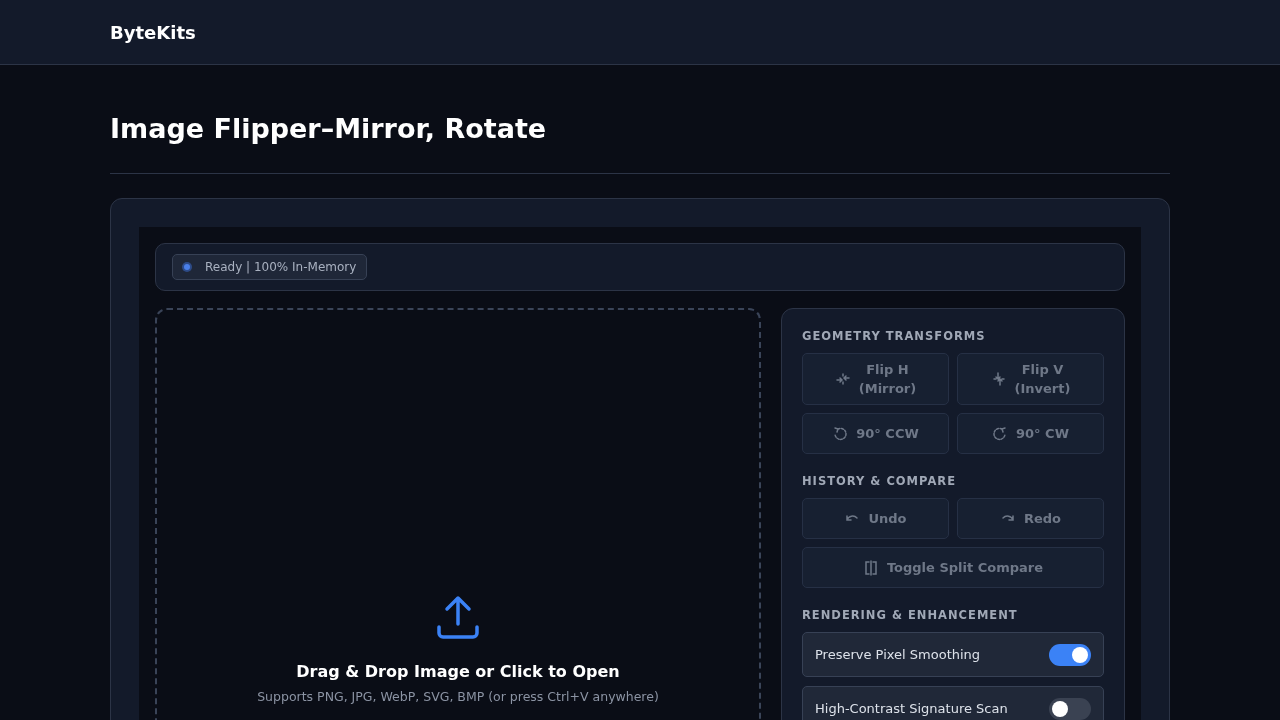 The width and height of the screenshot is (1280, 720). What do you see at coordinates (880, 481) in the screenshot?
I see `section-heading: HISTORY & COMPARE` at bounding box center [880, 481].